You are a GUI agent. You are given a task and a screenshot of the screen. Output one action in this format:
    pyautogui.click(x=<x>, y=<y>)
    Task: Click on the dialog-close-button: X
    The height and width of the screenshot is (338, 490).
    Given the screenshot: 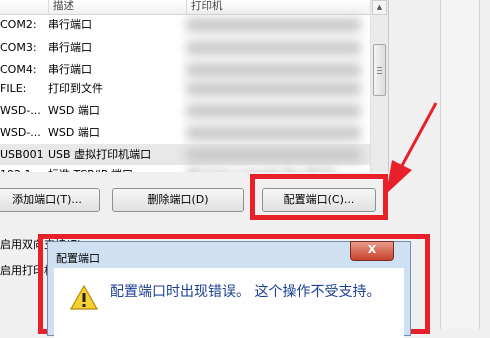 What is the action you would take?
    pyautogui.click(x=372, y=251)
    